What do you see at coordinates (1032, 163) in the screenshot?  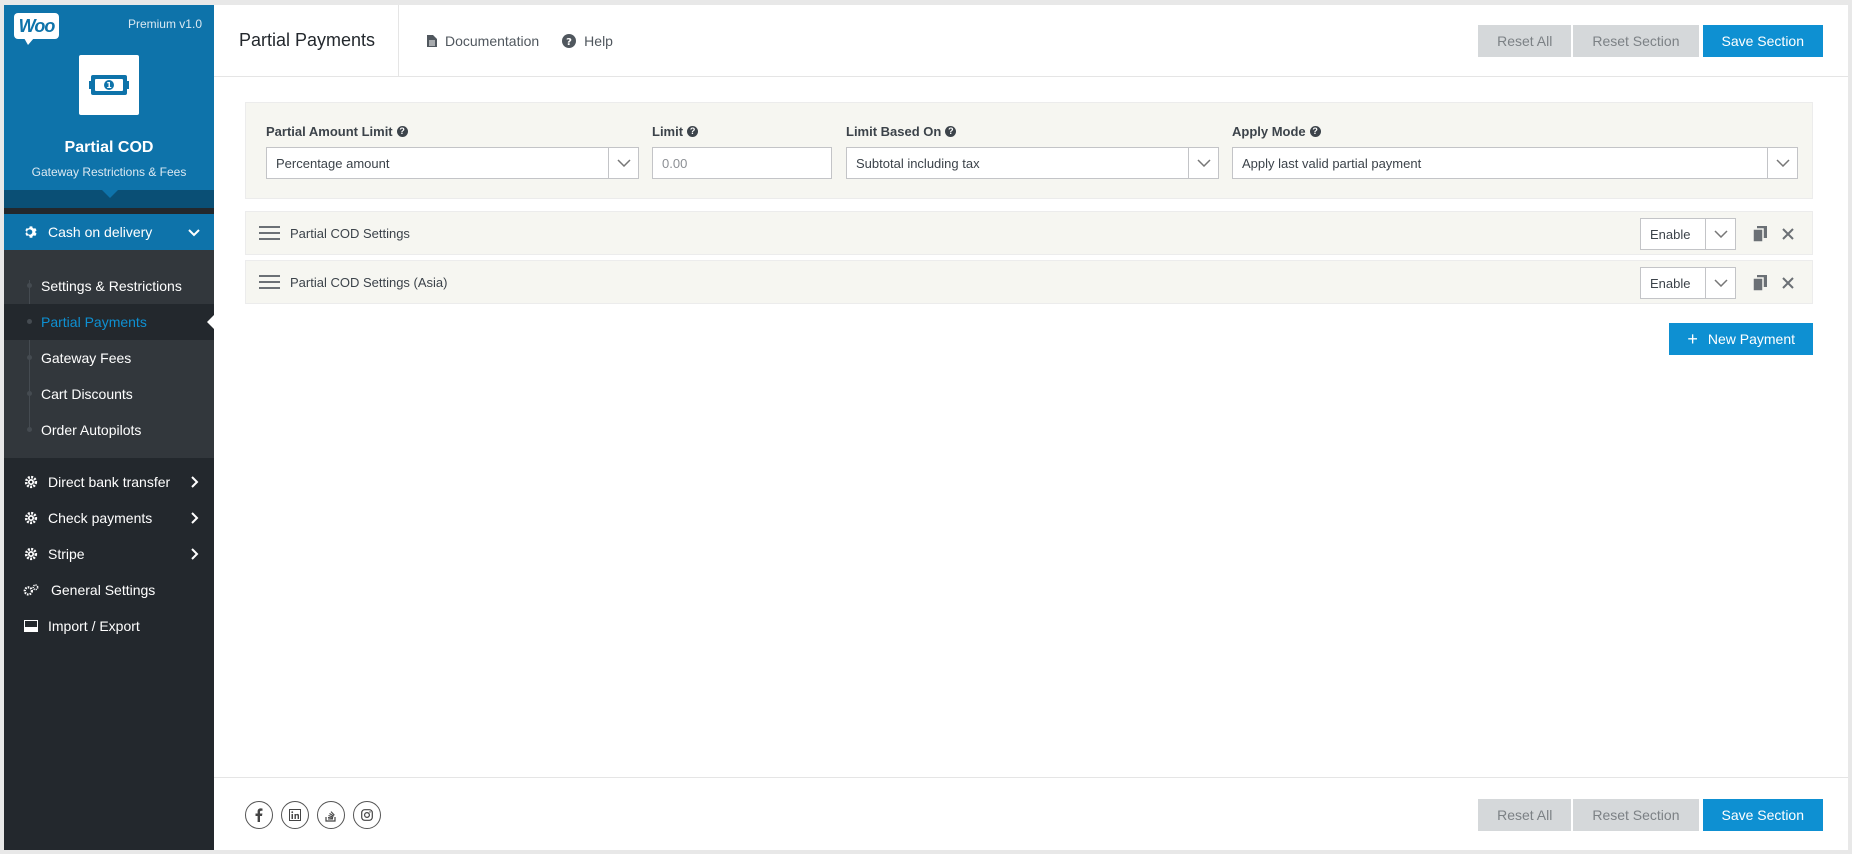 I see `limit-based-on-select: Subtotal including tax` at bounding box center [1032, 163].